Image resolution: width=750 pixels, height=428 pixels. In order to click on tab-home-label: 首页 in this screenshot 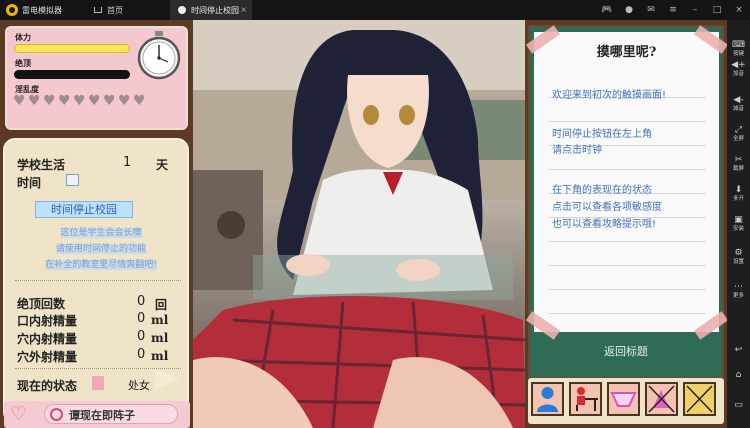, I will do `click(115, 10)`.